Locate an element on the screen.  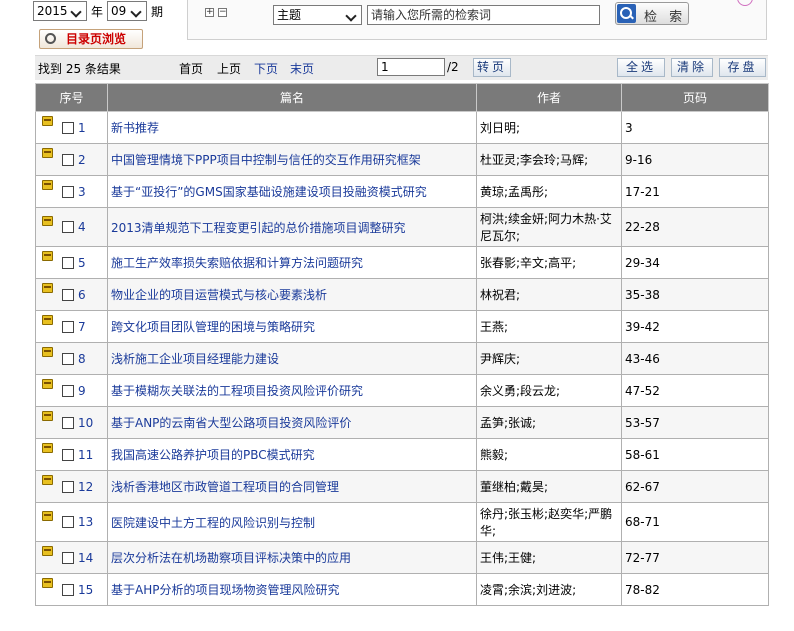
table-row: 6 物业企业的项目运营模式与核心要素浅析 林祝君; 35-38 is located at coordinates (402, 294).